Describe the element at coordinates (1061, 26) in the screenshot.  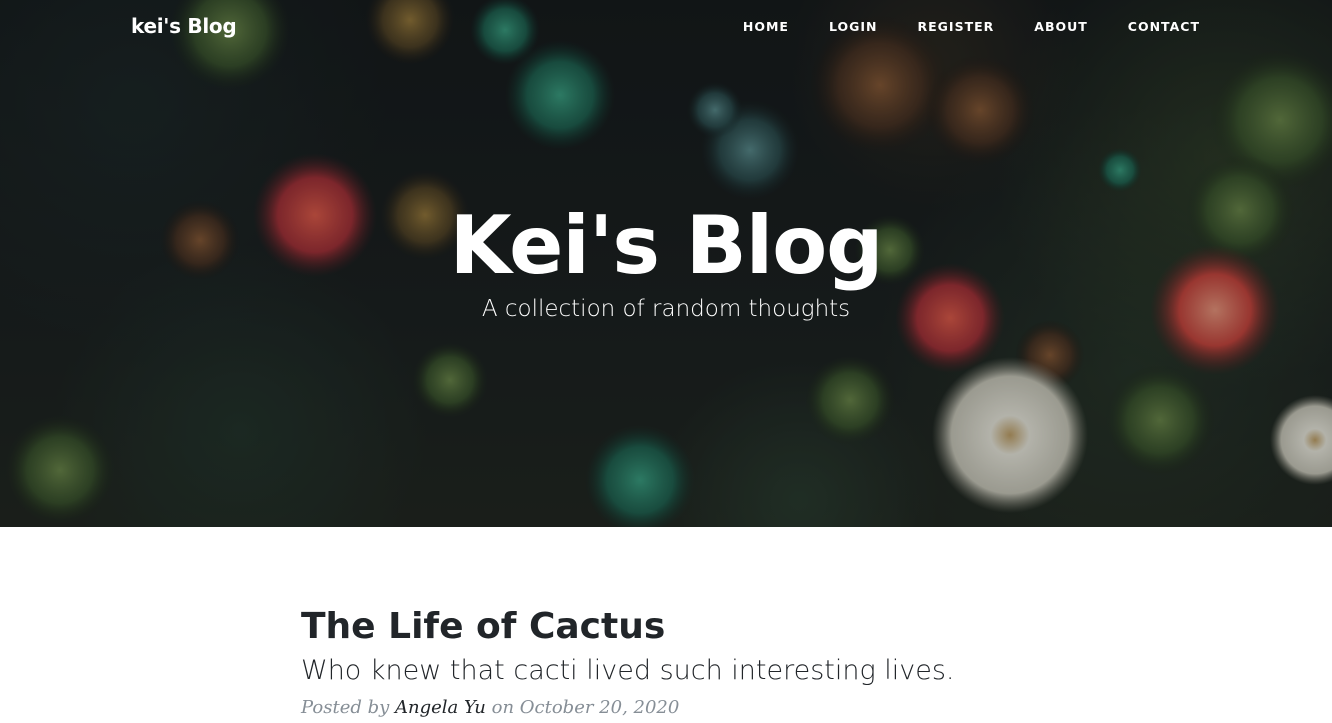
I see `nav-link-about: ABOUT` at that location.